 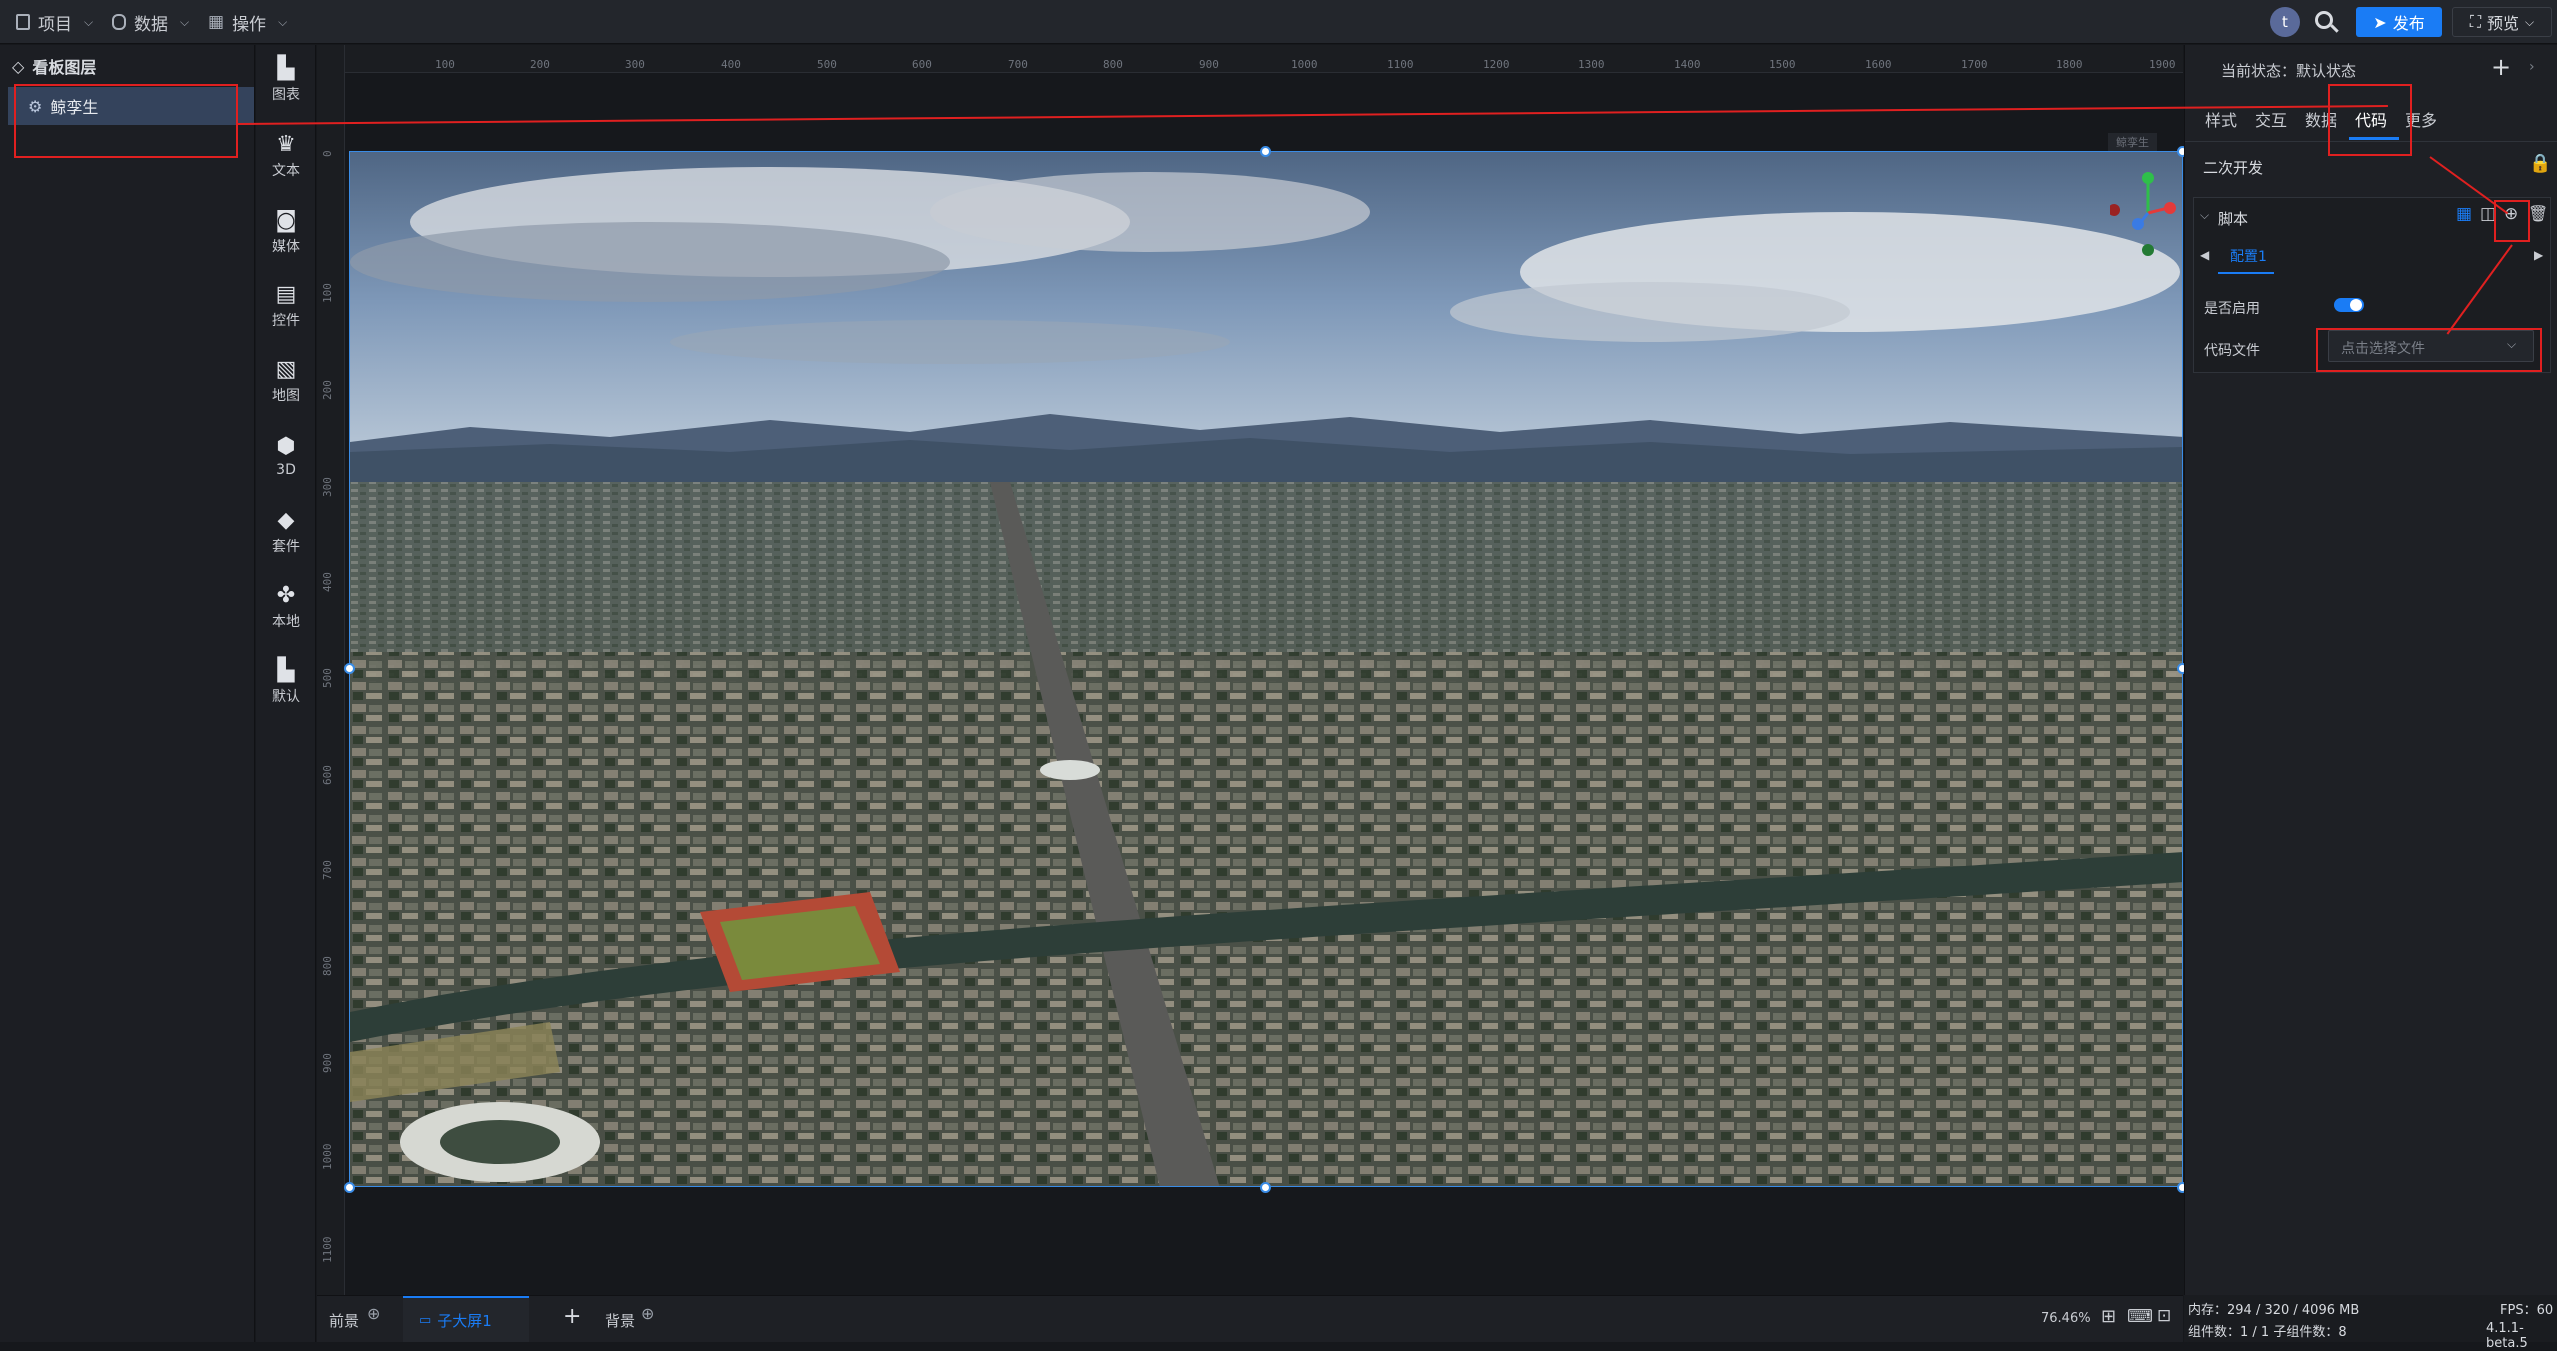 What do you see at coordinates (119, 22) in the screenshot?
I see `database-icon` at bounding box center [119, 22].